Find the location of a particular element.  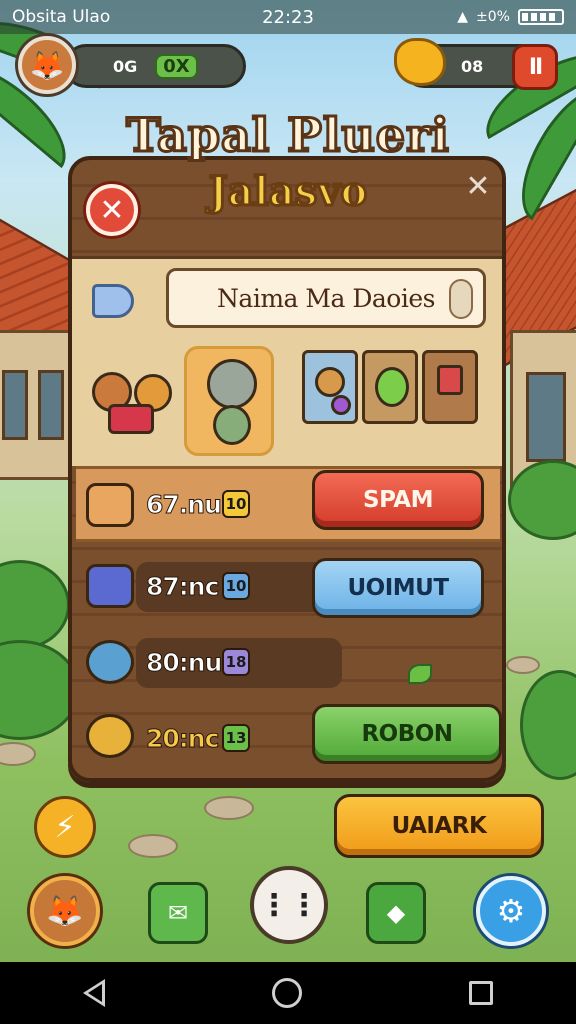

row-2-badge: 10 is located at coordinates (236, 586).